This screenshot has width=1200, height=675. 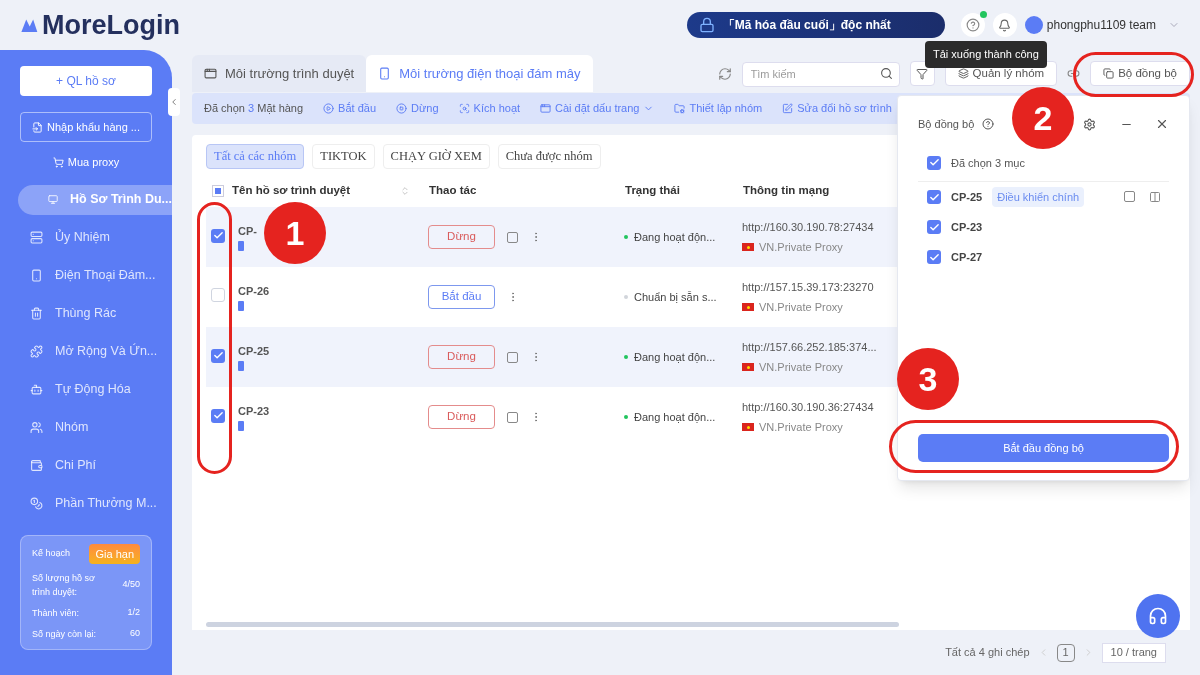 What do you see at coordinates (1140, 73) in the screenshot?
I see `sync-button: Bộ đồng bộ` at bounding box center [1140, 73].